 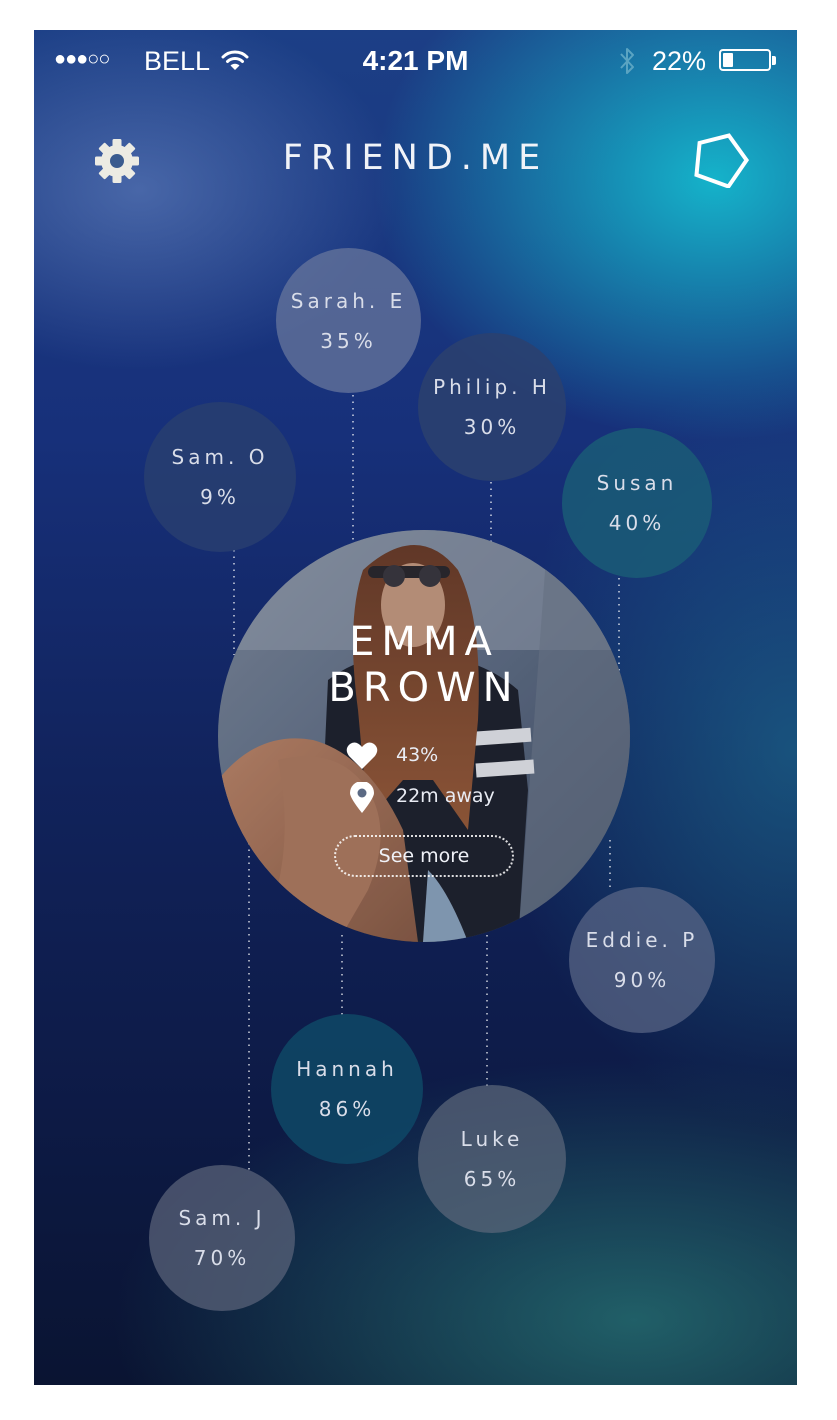 I want to click on friend-name: Philip. H, so click(x=492, y=387).